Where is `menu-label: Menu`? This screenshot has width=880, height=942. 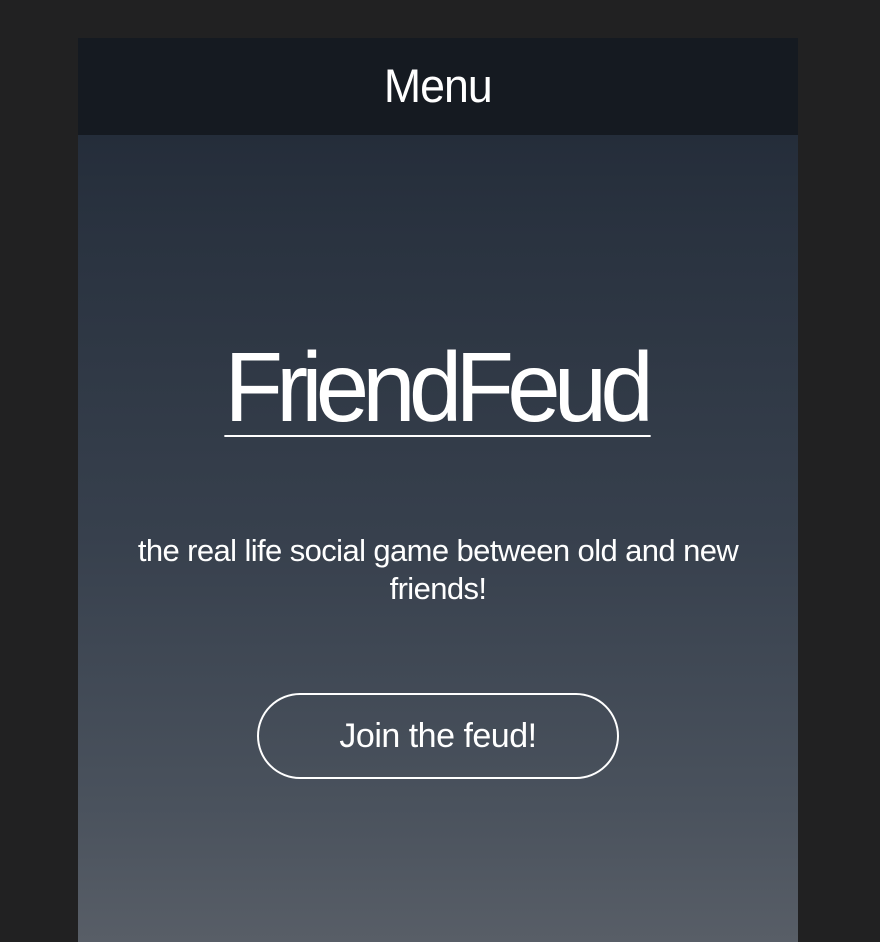 menu-label: Menu is located at coordinates (438, 85).